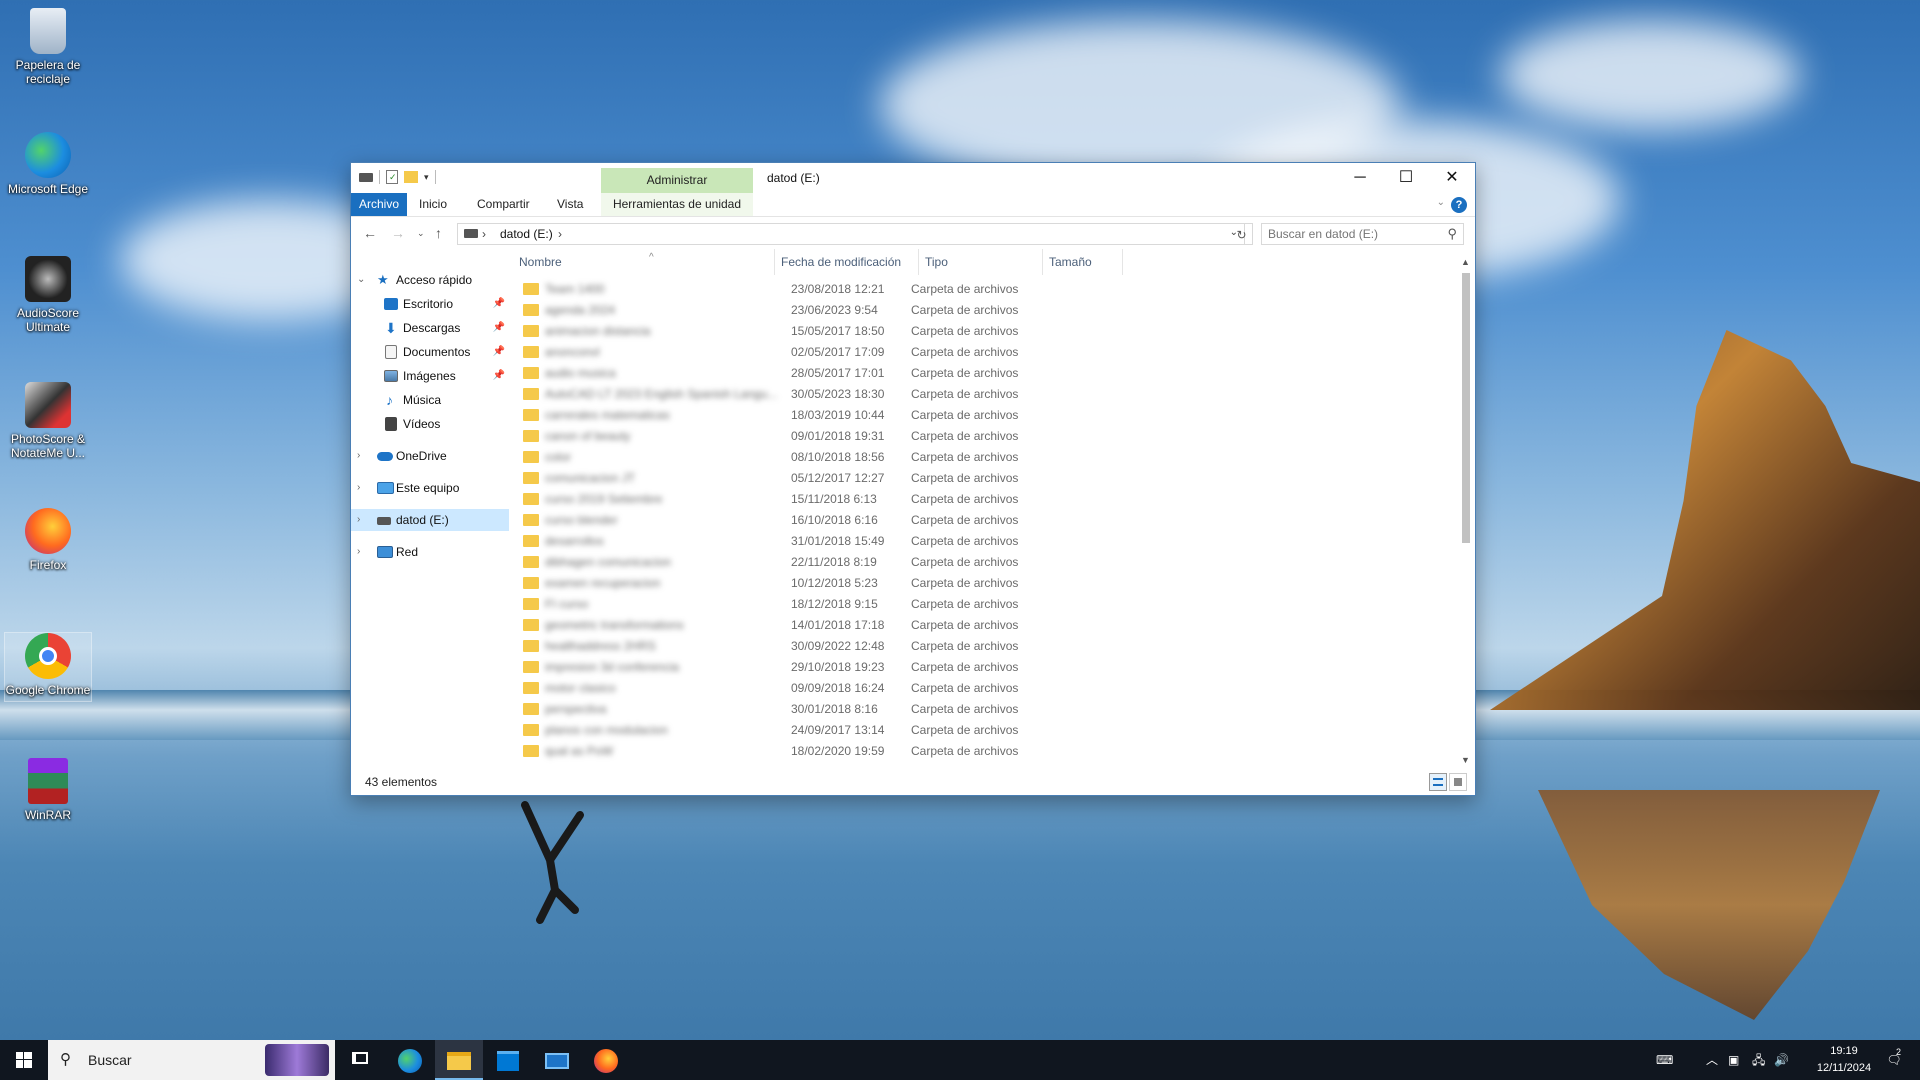 Image resolution: width=1920 pixels, height=1080 pixels. Describe the element at coordinates (606, 1060) in the screenshot. I see `taskbar-firefox` at that location.